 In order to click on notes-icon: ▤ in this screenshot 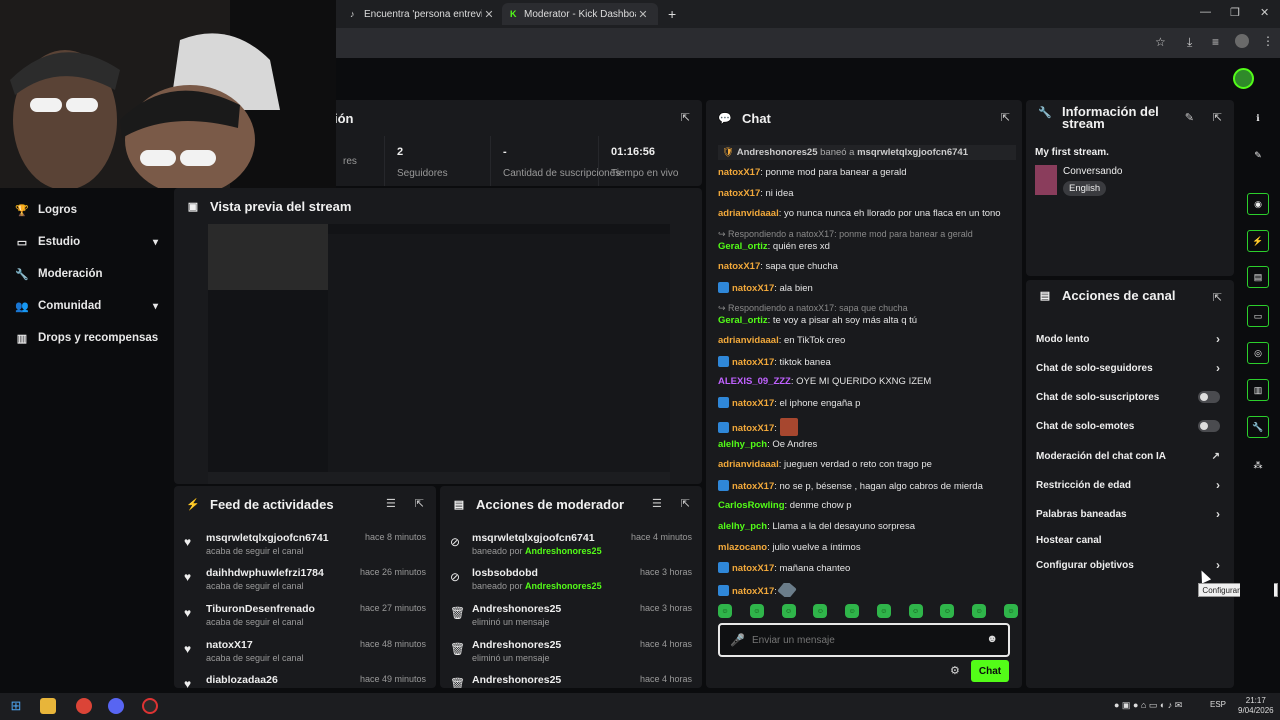, I will do `click(1258, 277)`.